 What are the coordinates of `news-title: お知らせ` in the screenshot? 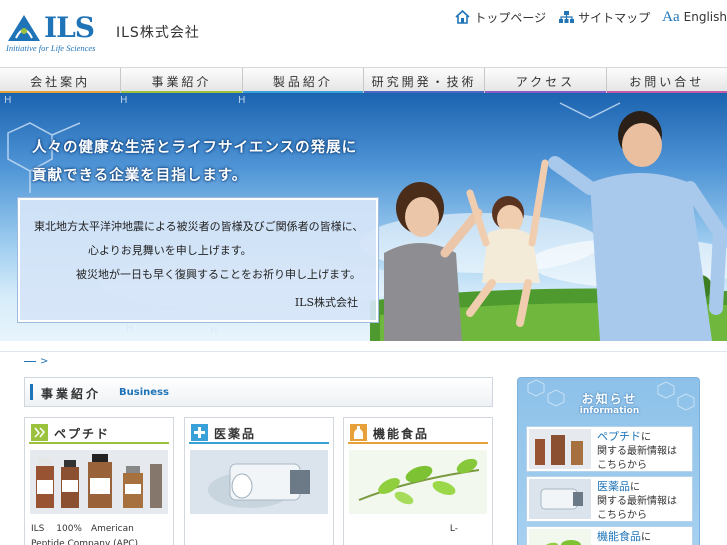 It's located at (609, 399).